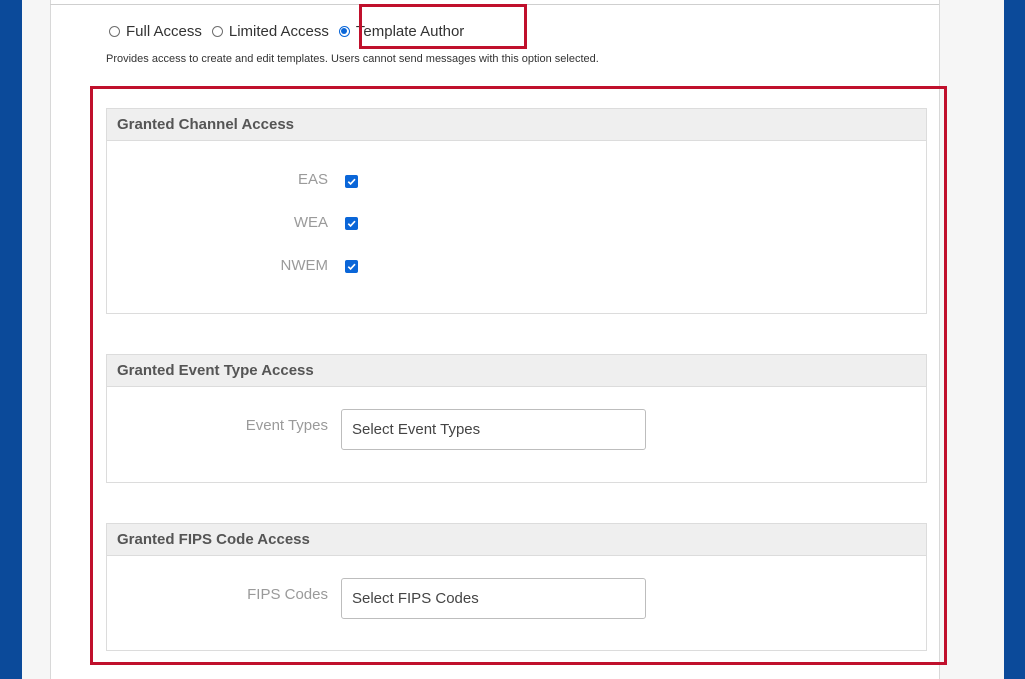 This screenshot has height=679, width=1025. Describe the element at coordinates (351, 223) in the screenshot. I see `wea-checkbox` at that location.